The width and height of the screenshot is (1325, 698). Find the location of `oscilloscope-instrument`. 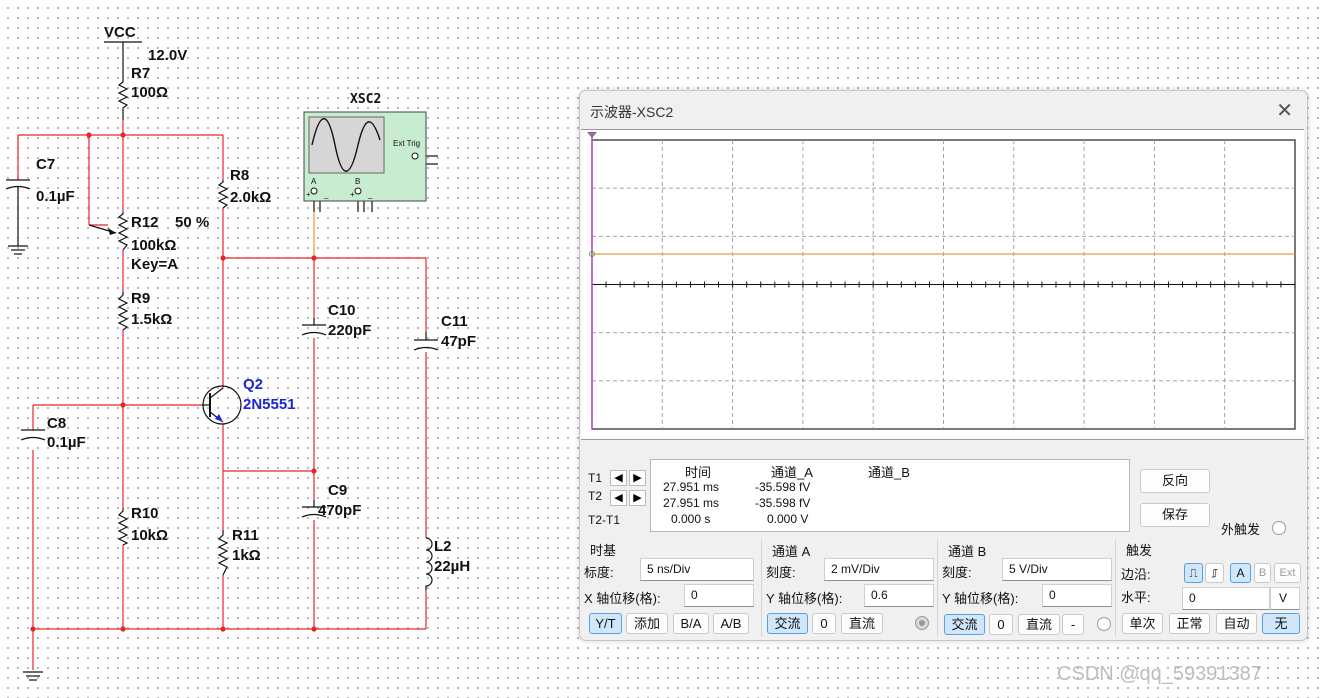

oscilloscope-instrument is located at coordinates (365, 156).